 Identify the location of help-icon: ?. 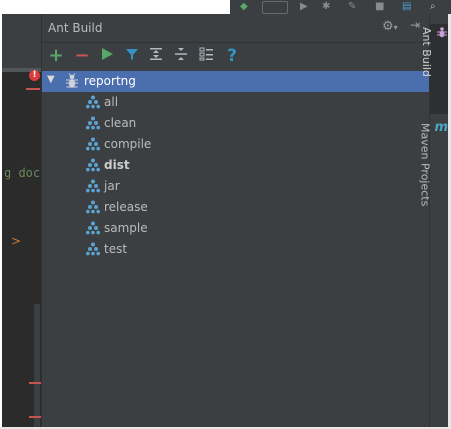
(232, 56).